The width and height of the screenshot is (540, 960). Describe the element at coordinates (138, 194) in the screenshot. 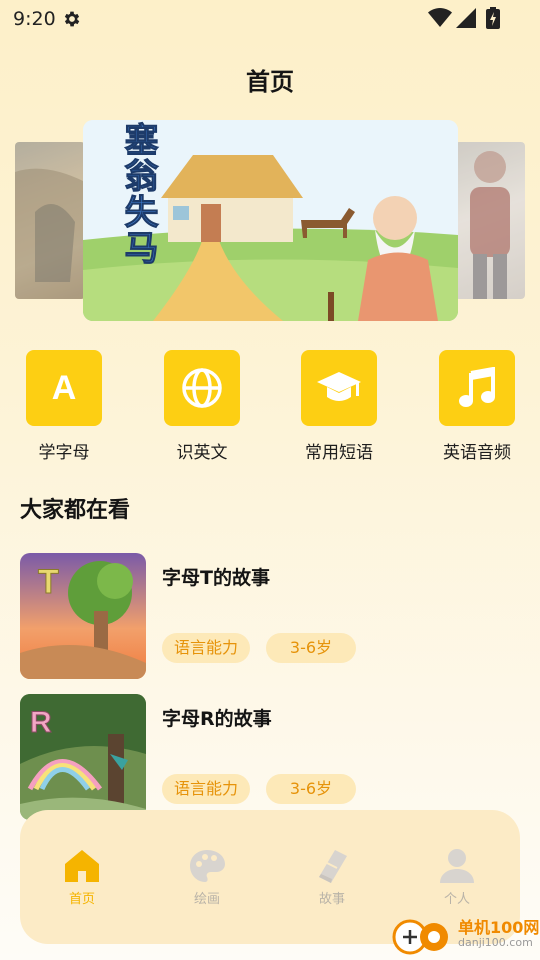

I see `banner-title: 塞翁失马` at that location.